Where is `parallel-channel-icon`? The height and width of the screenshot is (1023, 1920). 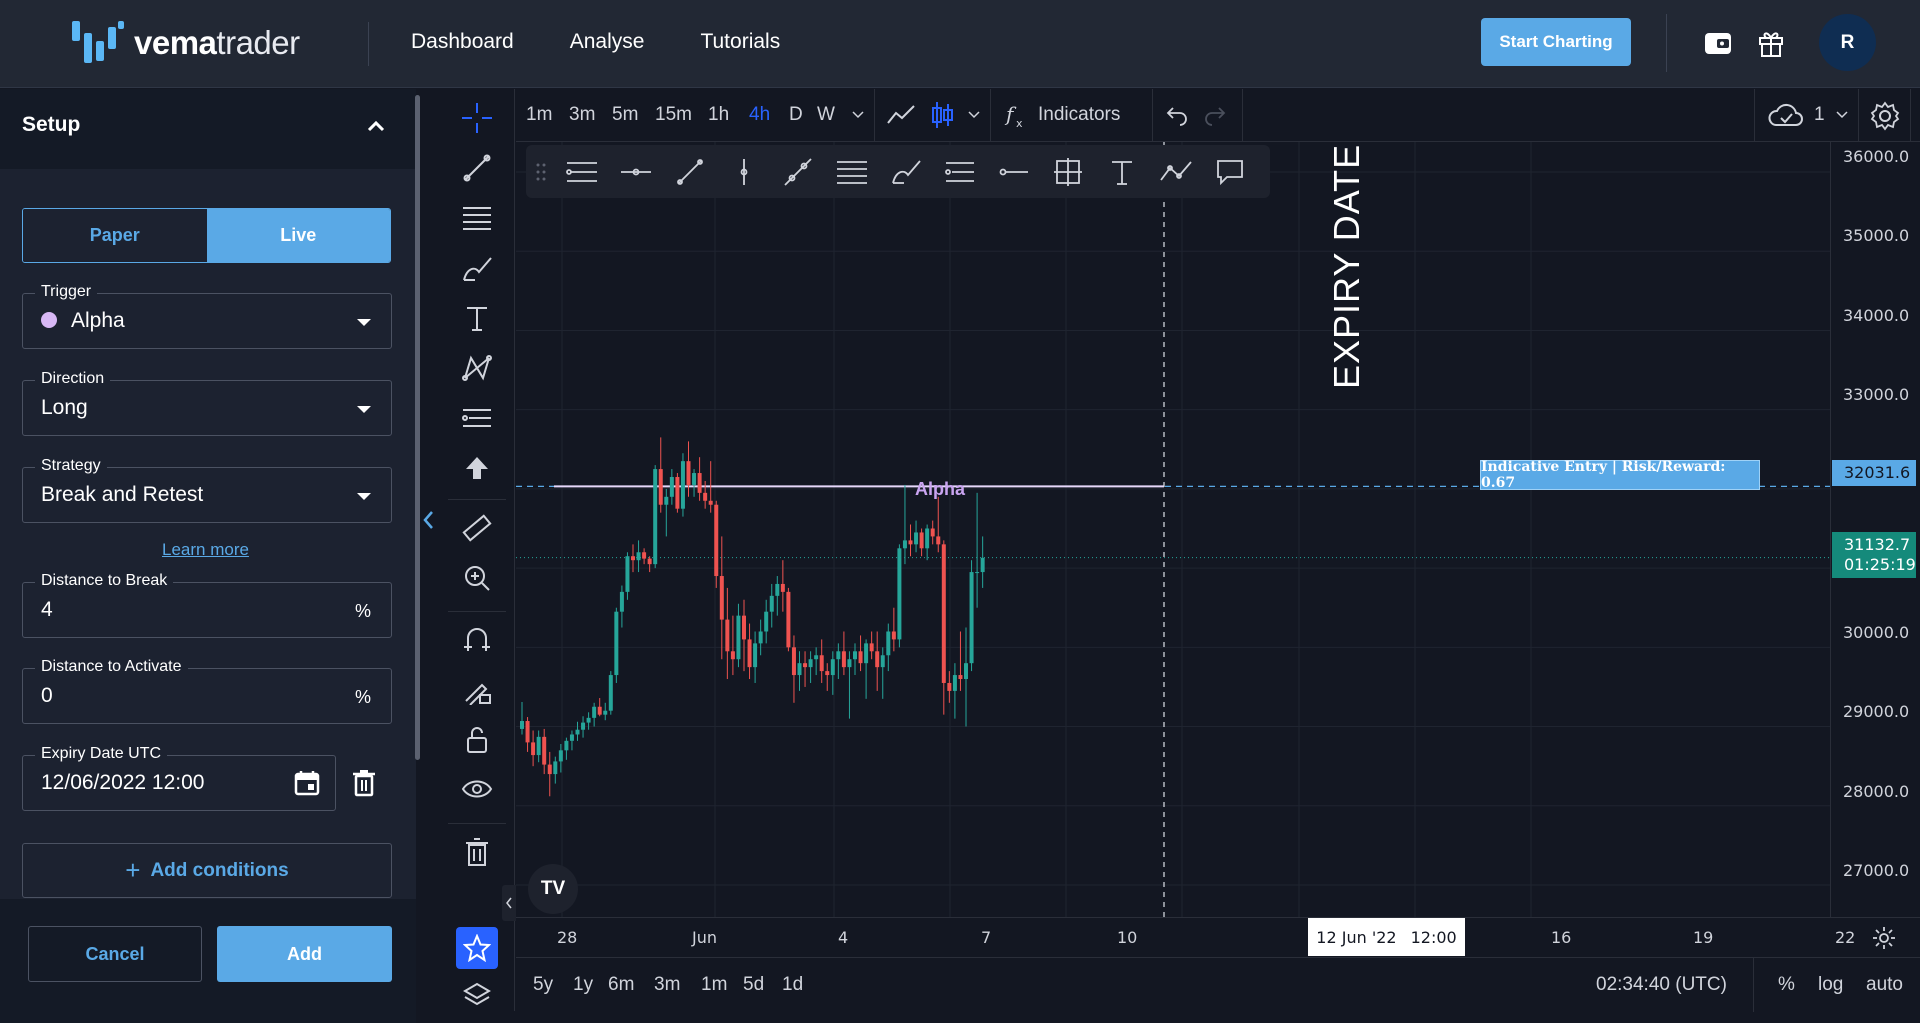
parallel-channel-icon is located at coordinates (582, 172).